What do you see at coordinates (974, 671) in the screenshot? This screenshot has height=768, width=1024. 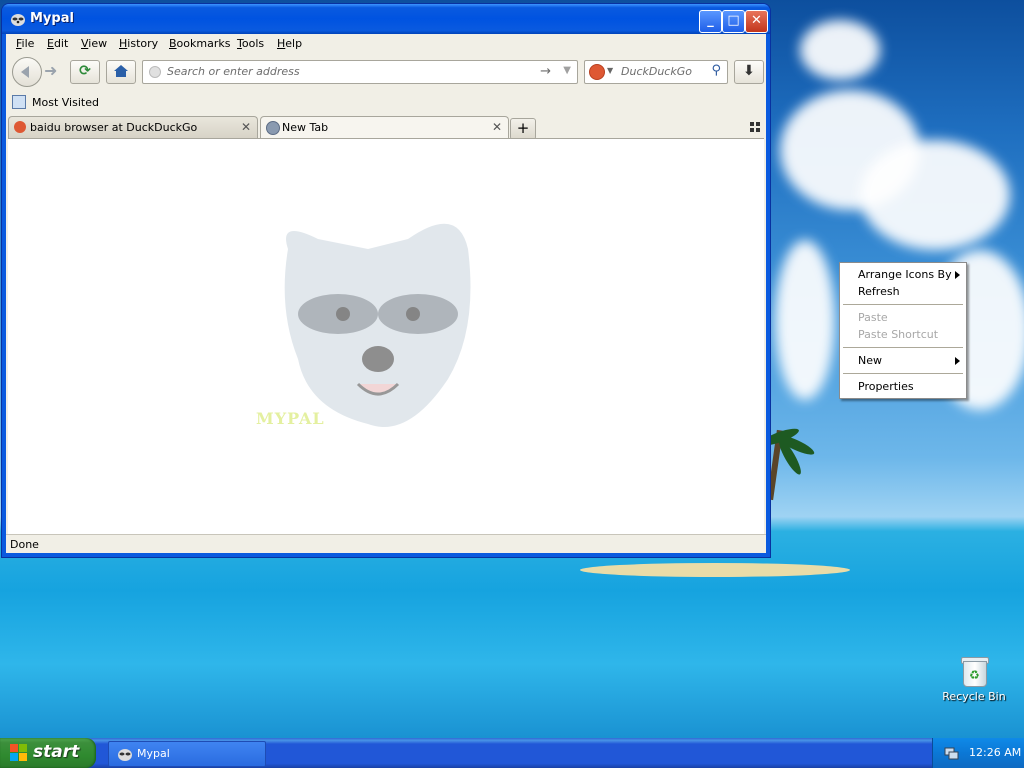 I see `recycle-bin-graphic: ♻` at bounding box center [974, 671].